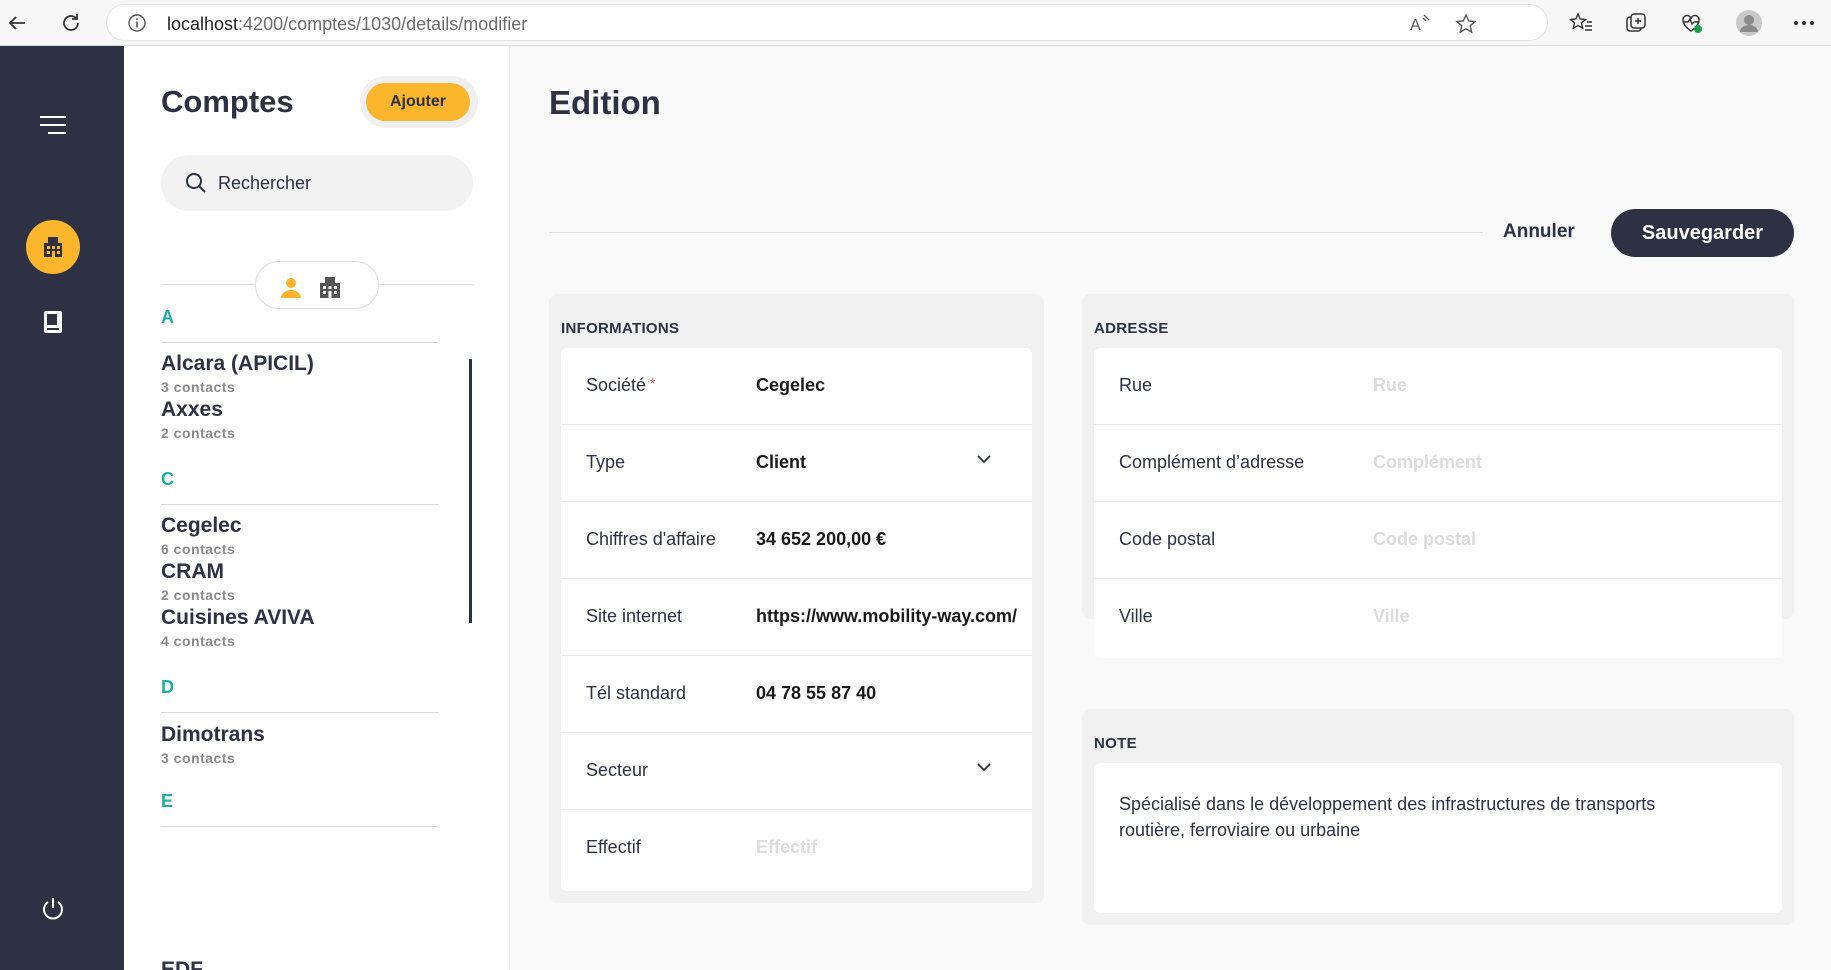  Describe the element at coordinates (196, 183) in the screenshot. I see `search-icon` at that location.